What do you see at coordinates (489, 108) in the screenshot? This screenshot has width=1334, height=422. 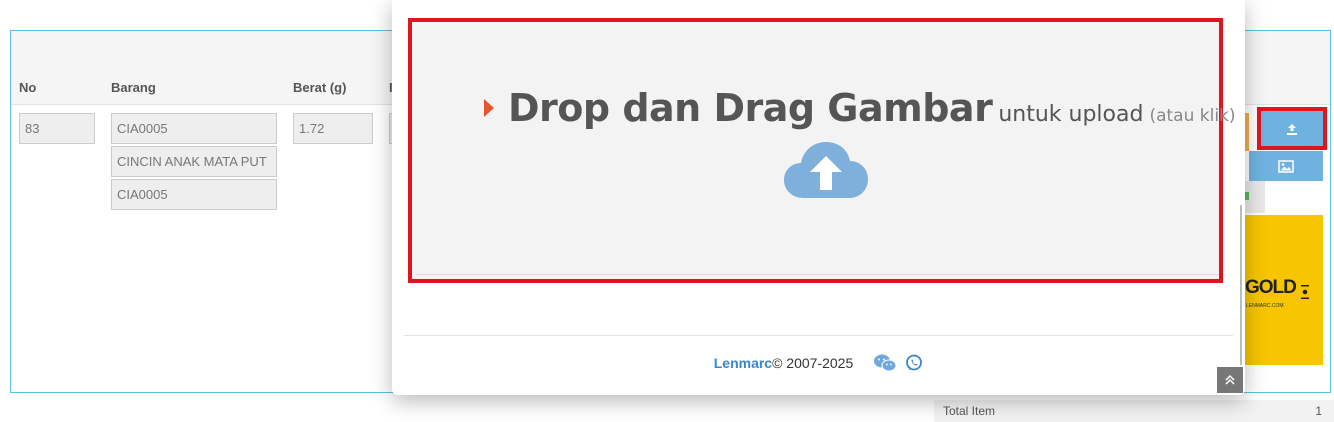 I see `caret-right-icon` at bounding box center [489, 108].